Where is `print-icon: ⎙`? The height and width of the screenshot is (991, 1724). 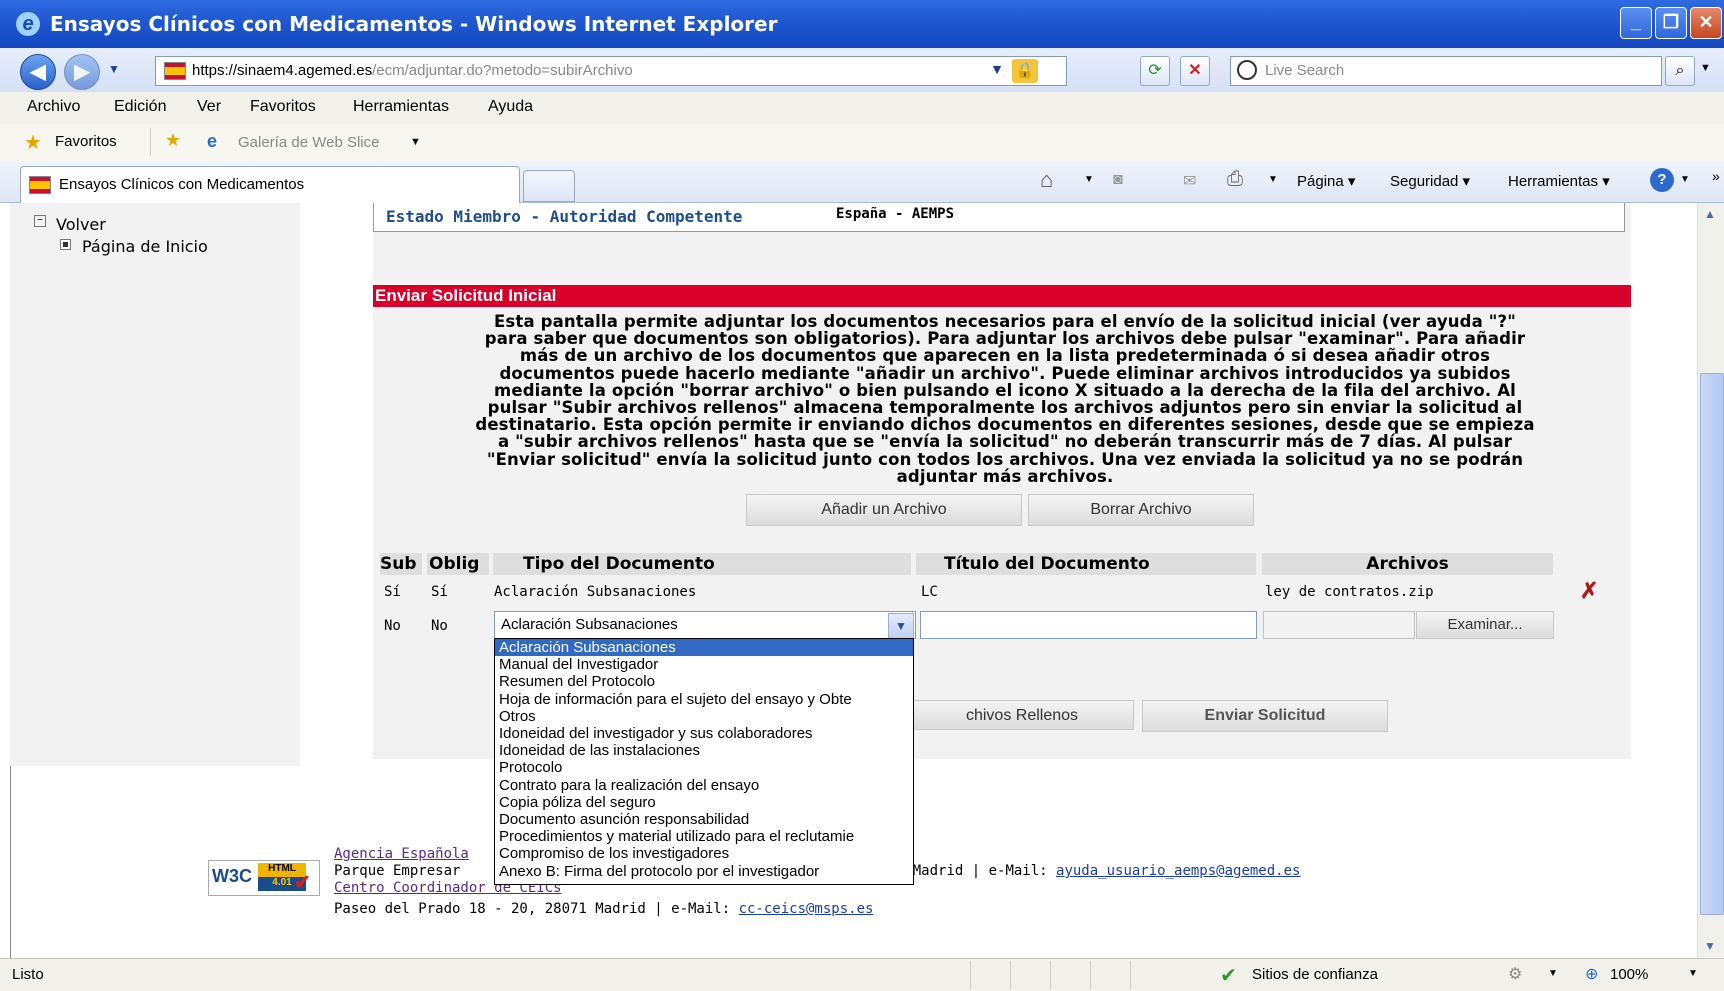 print-icon: ⎙ is located at coordinates (1235, 179).